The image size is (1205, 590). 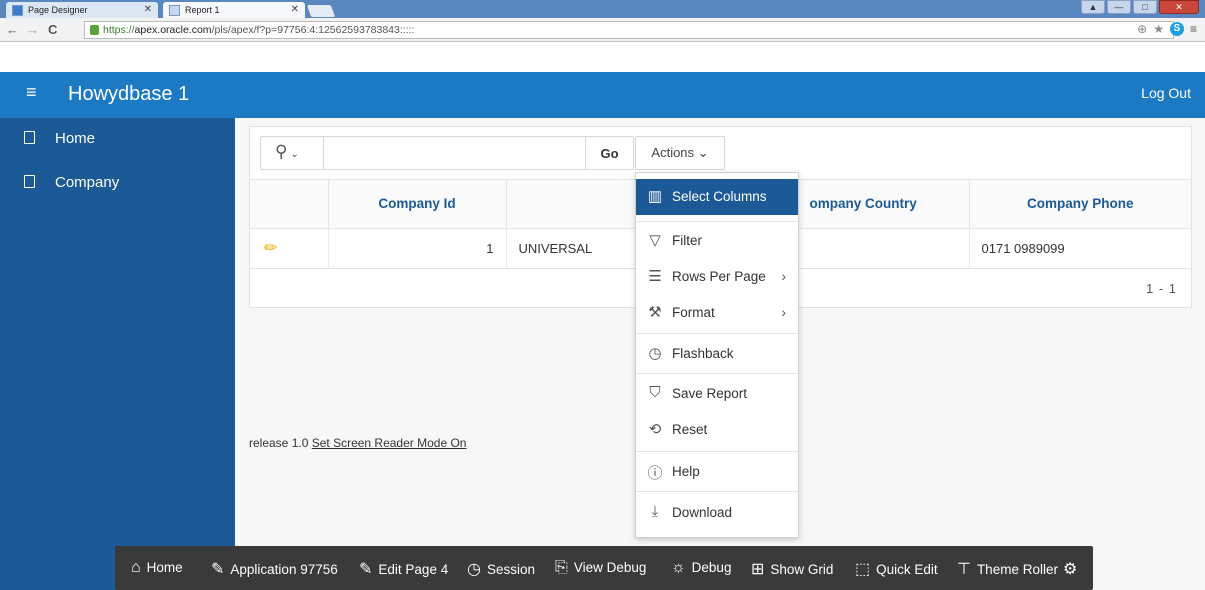 I want to click on url-host: apex.oracle.com, so click(x=173, y=30).